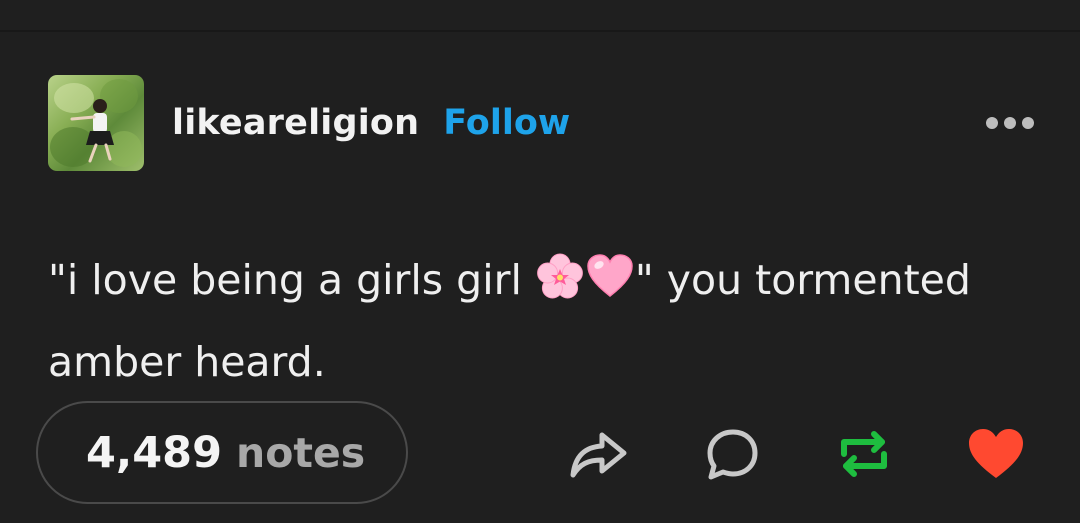 Image resolution: width=1080 pixels, height=523 pixels. Describe the element at coordinates (295, 123) in the screenshot. I see `username: likeareligion` at that location.